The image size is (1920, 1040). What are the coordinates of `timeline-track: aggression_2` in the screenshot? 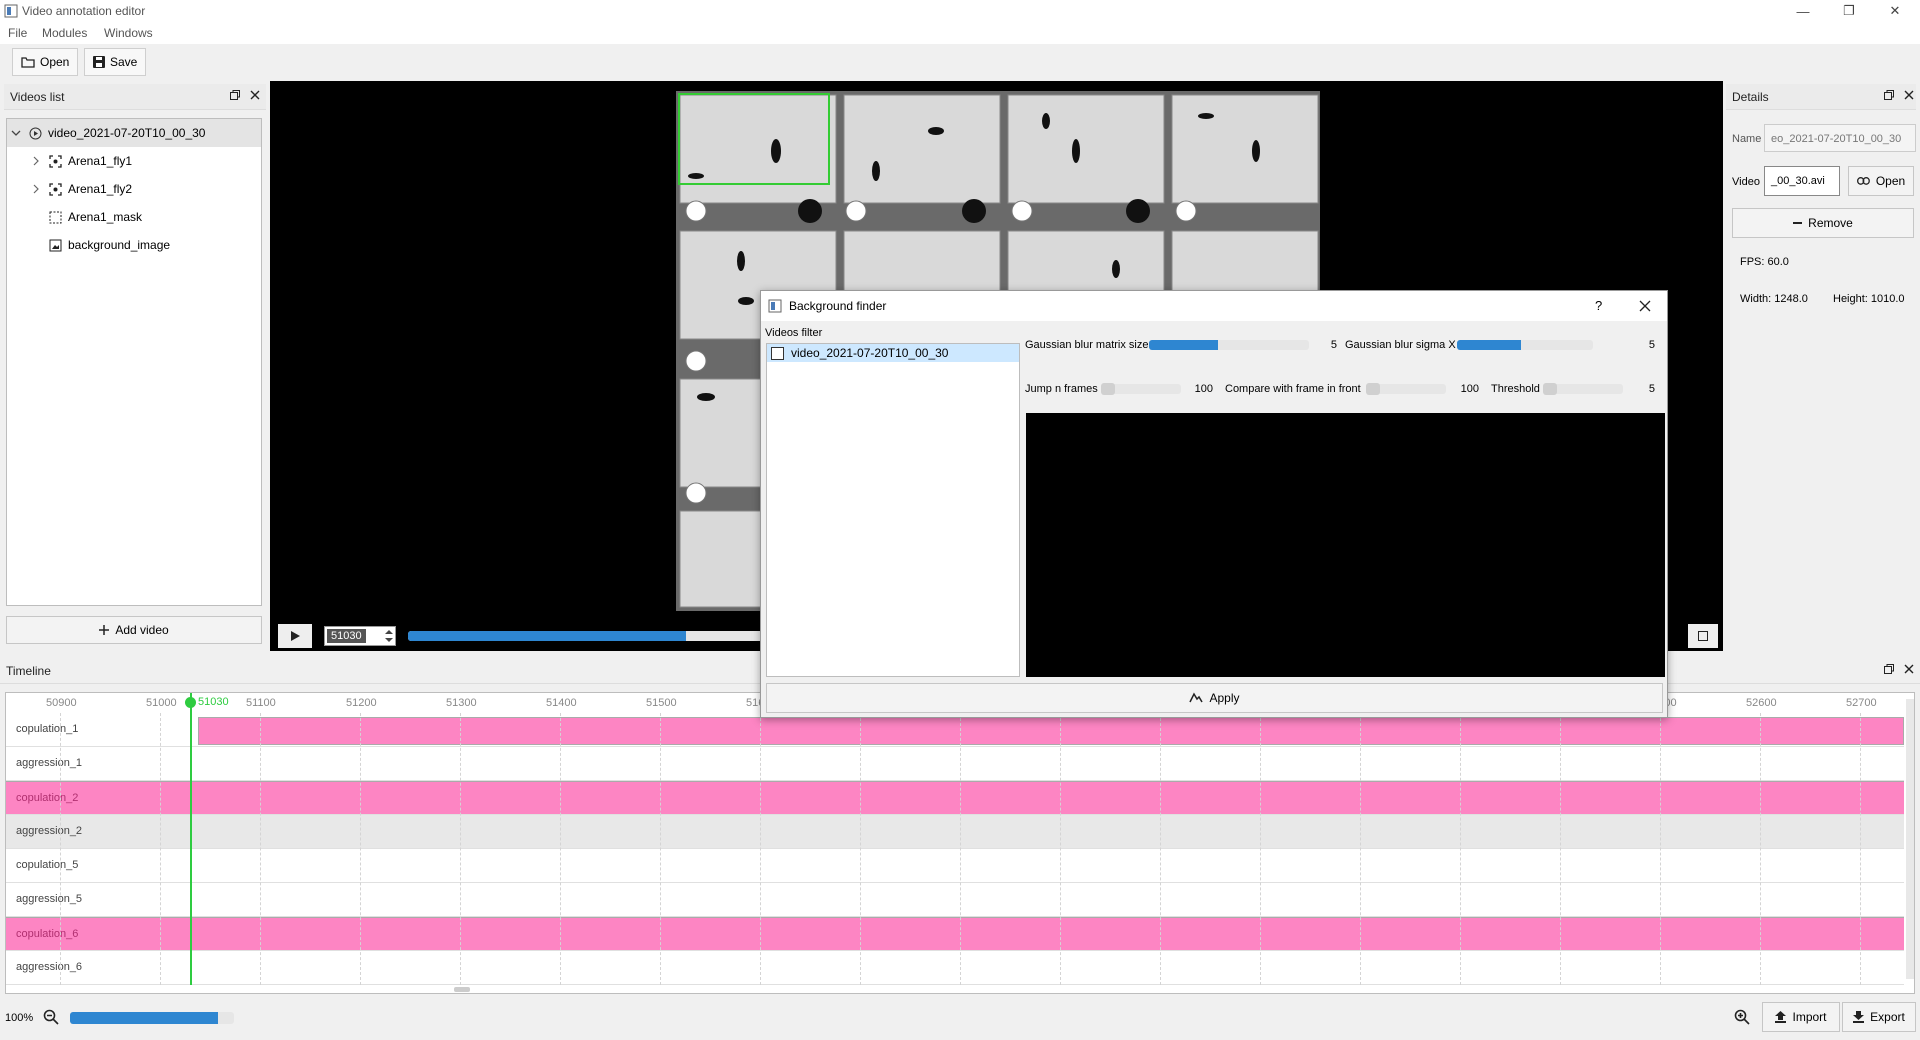 It's located at (955, 832).